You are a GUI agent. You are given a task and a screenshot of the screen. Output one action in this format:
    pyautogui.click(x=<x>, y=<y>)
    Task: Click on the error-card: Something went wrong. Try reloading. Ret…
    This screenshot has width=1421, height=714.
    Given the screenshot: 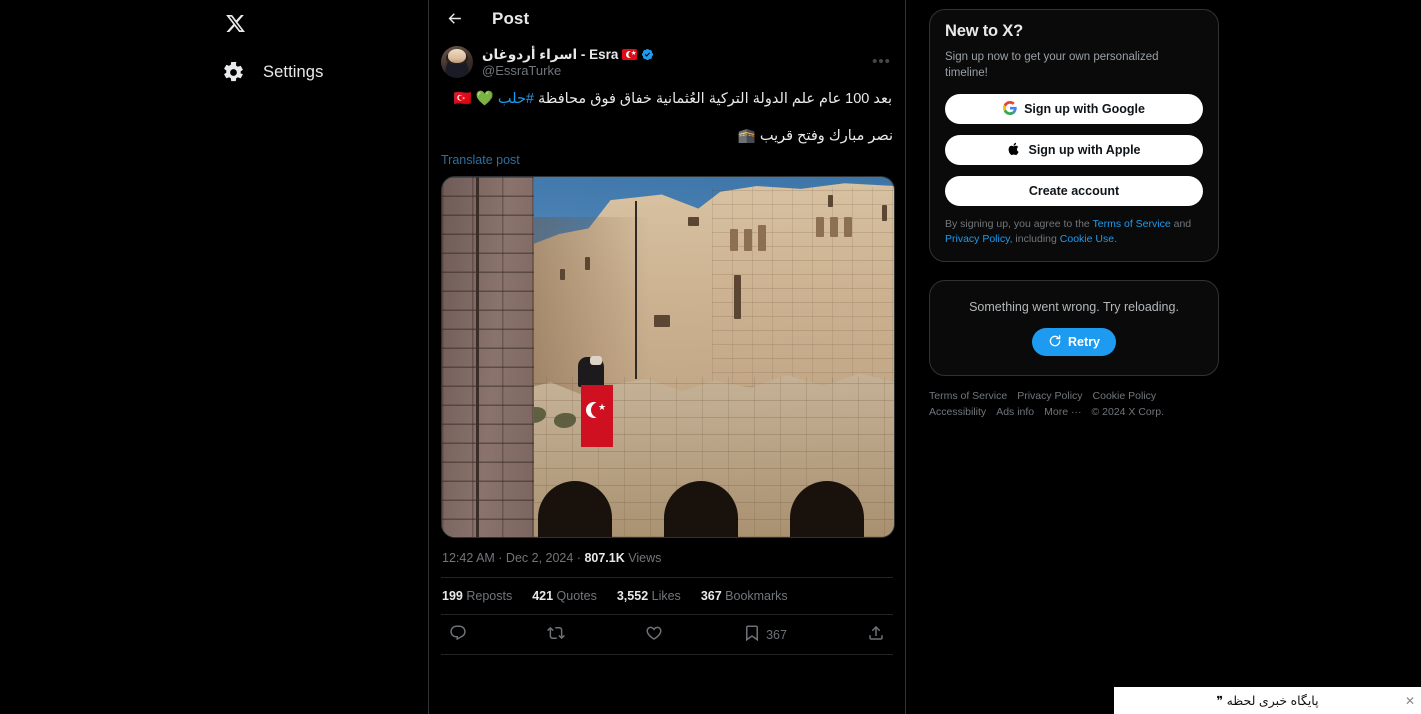 What is the action you would take?
    pyautogui.click(x=1074, y=328)
    